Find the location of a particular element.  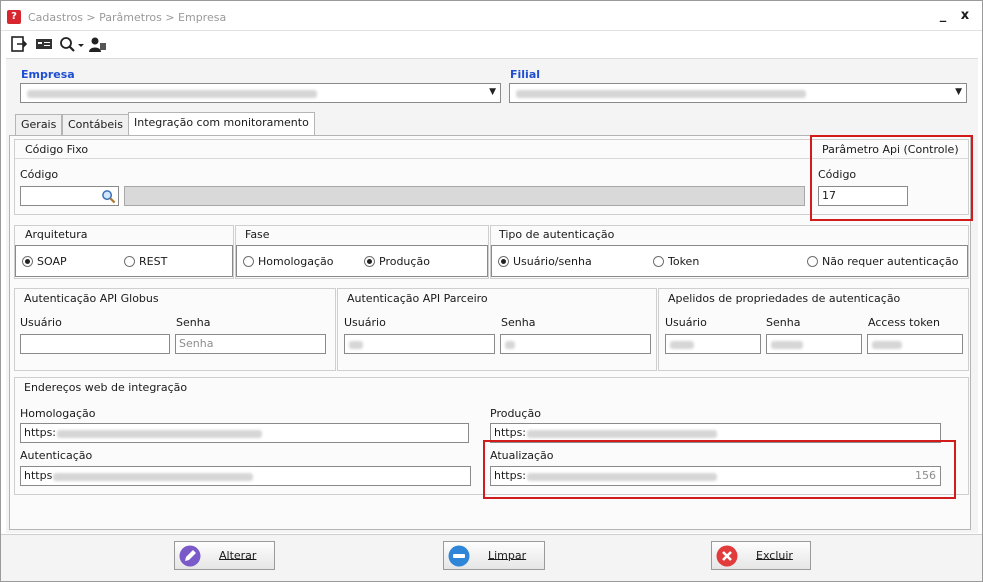

homologacao-url-prefix: https: is located at coordinates (40, 432).